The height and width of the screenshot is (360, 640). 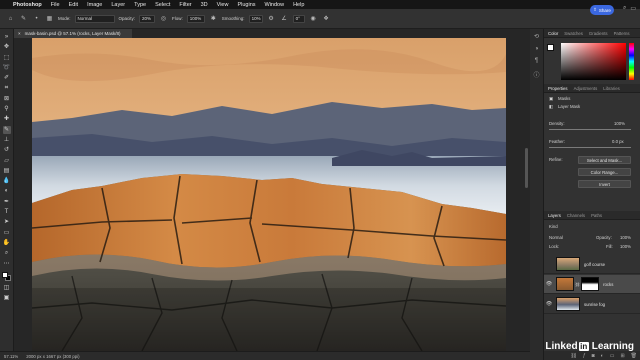 I want to click on collapse-tools-icon: », so click(x=7, y=37).